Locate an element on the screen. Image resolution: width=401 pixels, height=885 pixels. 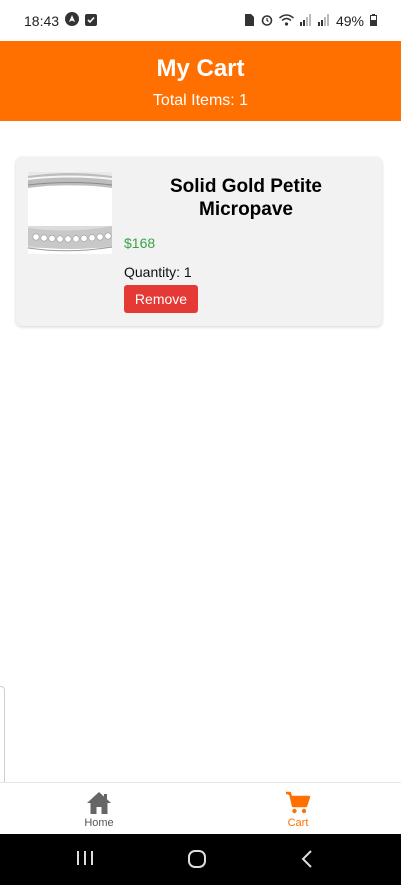
tab-home-label: Home is located at coordinates (99, 823).